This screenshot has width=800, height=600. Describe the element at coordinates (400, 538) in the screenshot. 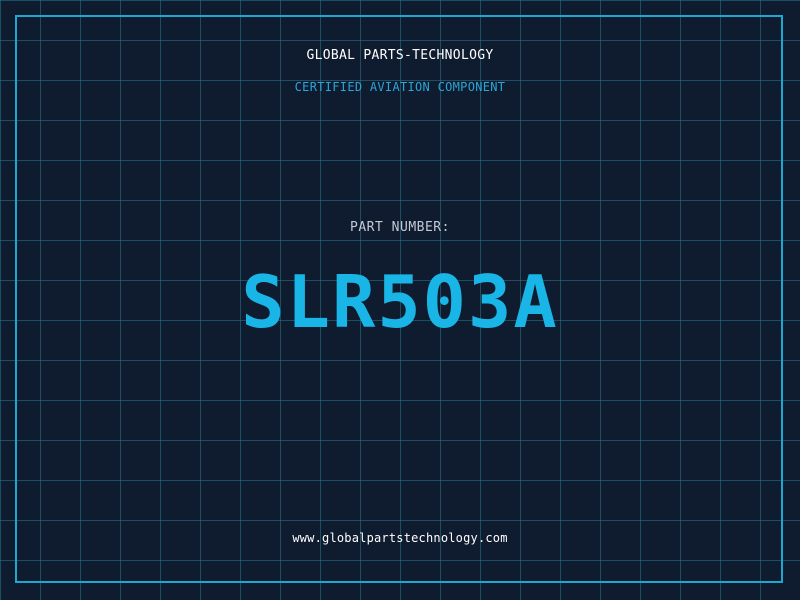

I see `website-url: www.globalpartstechnology.com` at that location.